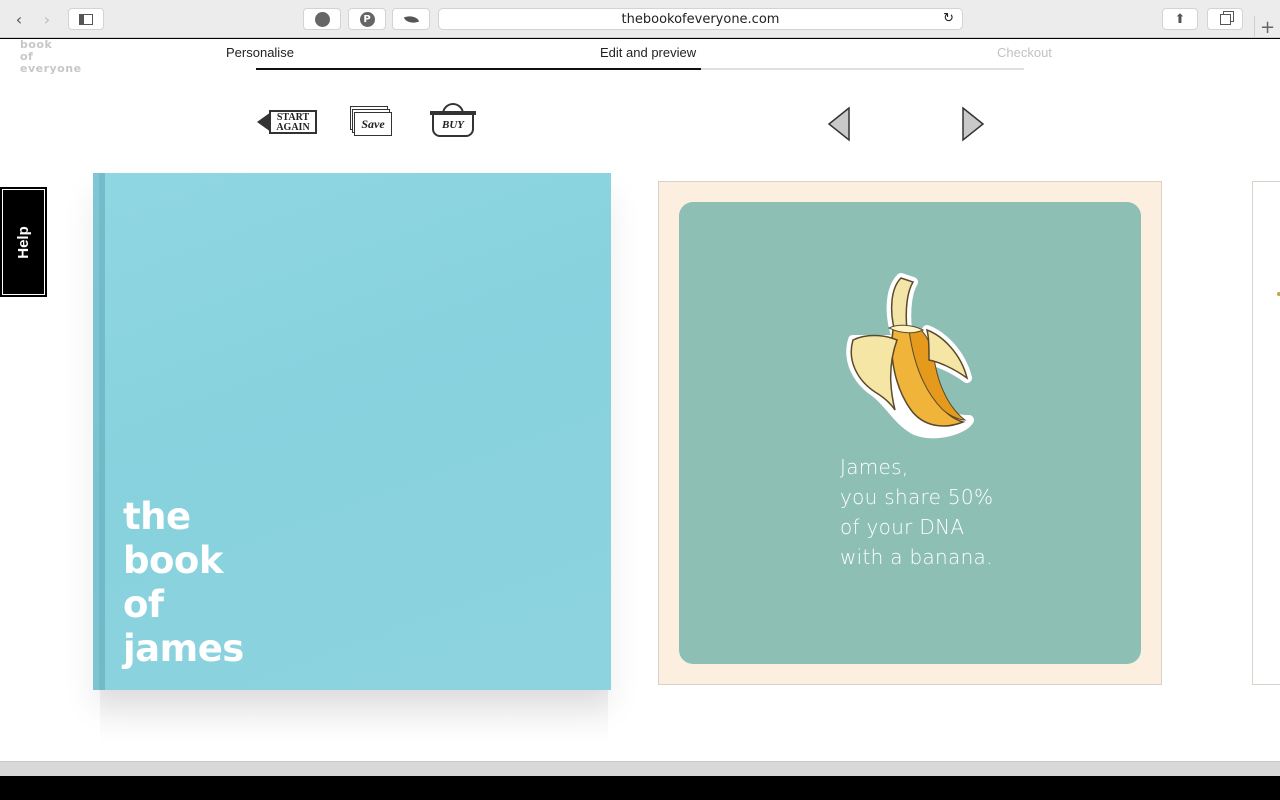 The width and height of the screenshot is (1280, 800). I want to click on help-label: Help, so click(23, 242).